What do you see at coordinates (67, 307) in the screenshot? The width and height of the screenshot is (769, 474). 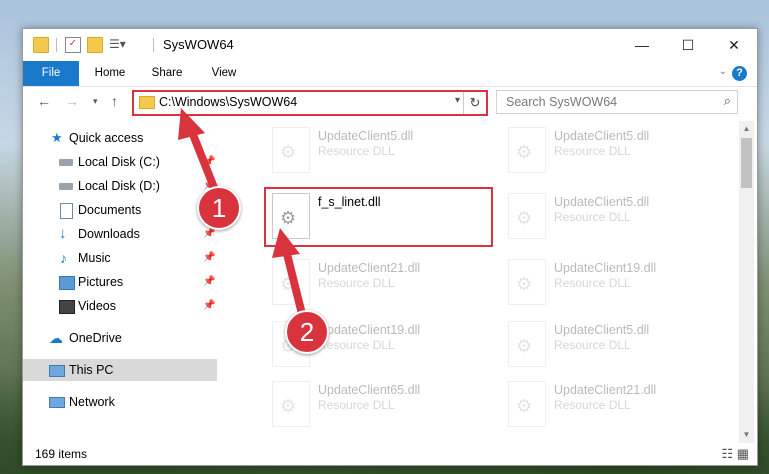 I see `videos-icon` at bounding box center [67, 307].